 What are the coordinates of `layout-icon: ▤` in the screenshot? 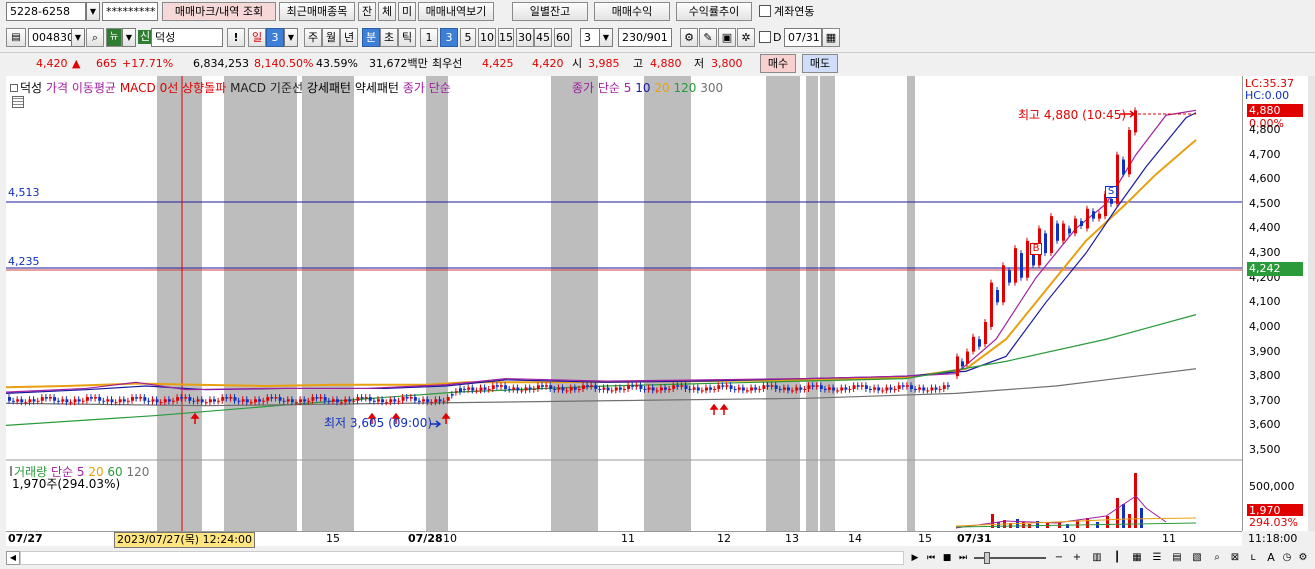 It's located at (1177, 558).